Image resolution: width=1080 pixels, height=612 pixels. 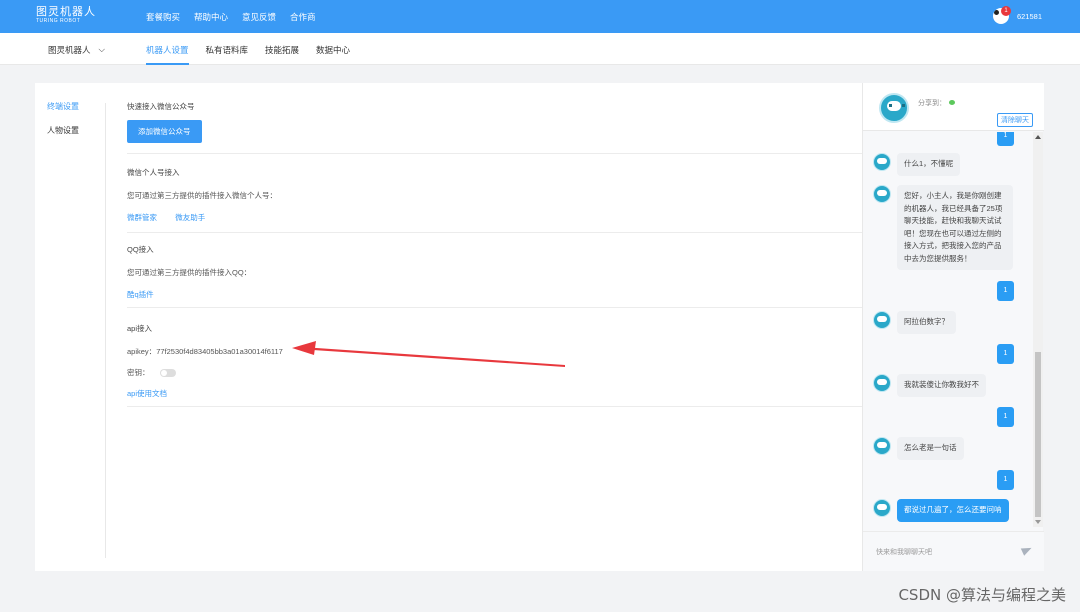 I want to click on section-title: QQ接入, so click(x=140, y=249).